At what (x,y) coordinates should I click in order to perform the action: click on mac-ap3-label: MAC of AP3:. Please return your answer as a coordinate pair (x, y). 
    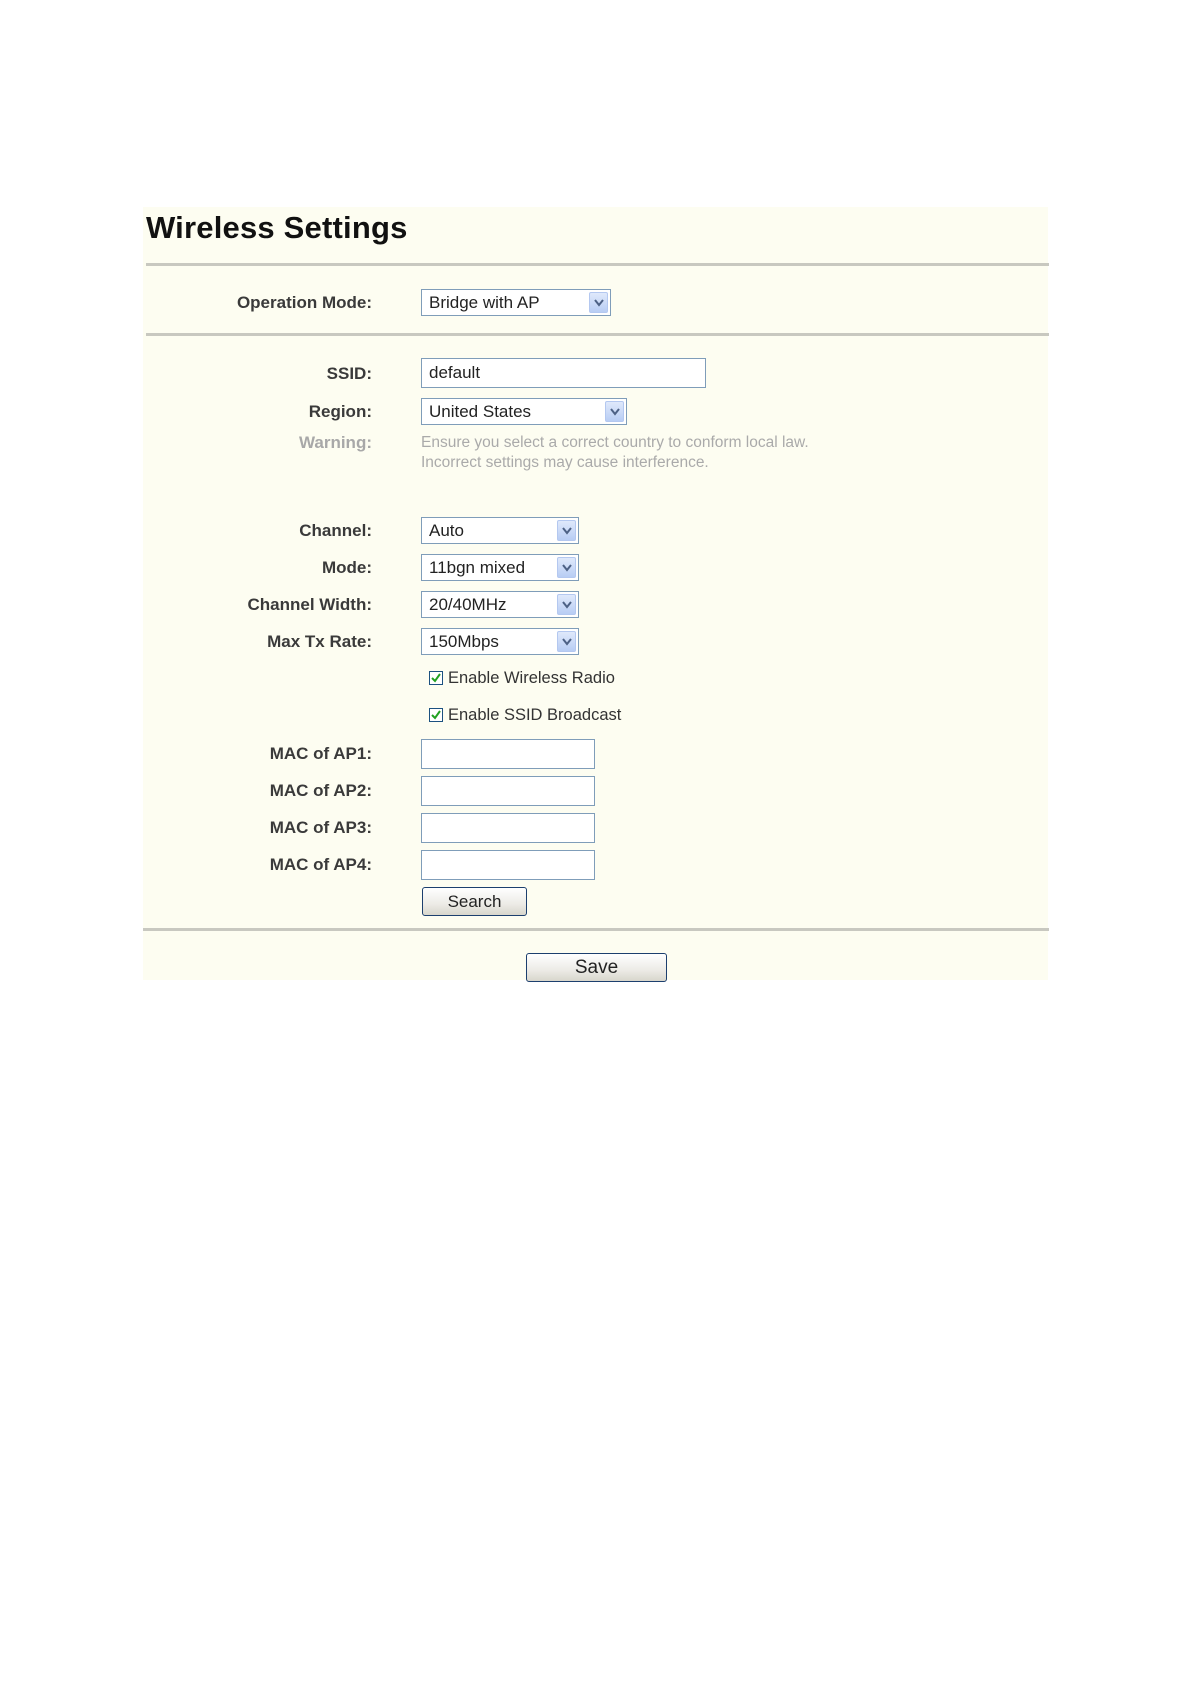
    Looking at the image, I should click on (320, 827).